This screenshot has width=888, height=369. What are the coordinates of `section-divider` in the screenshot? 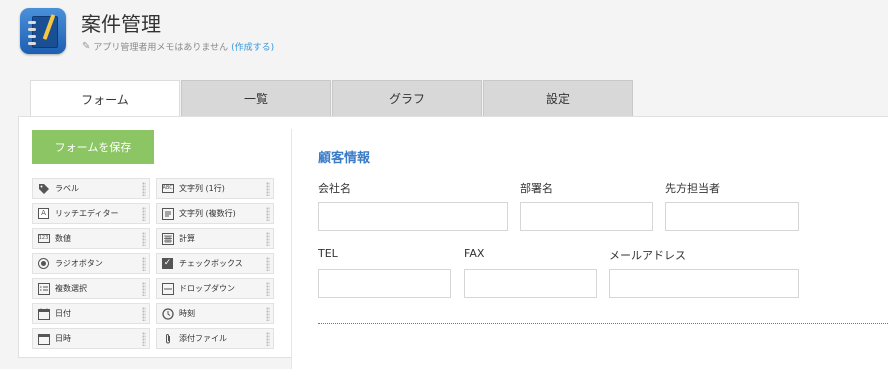 It's located at (603, 323).